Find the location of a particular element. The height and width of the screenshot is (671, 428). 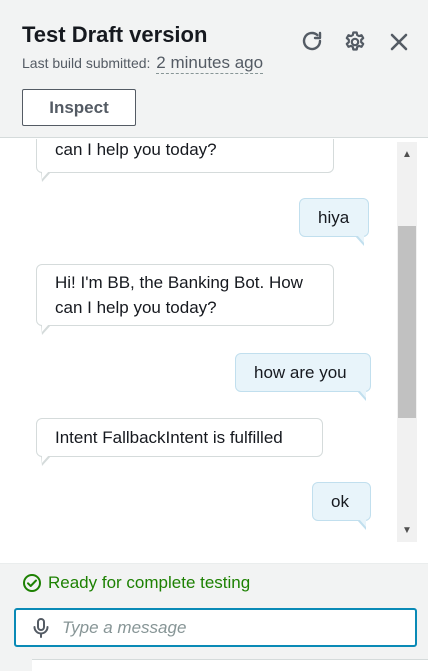

scroll-down-arrow: ▼ is located at coordinates (407, 530).